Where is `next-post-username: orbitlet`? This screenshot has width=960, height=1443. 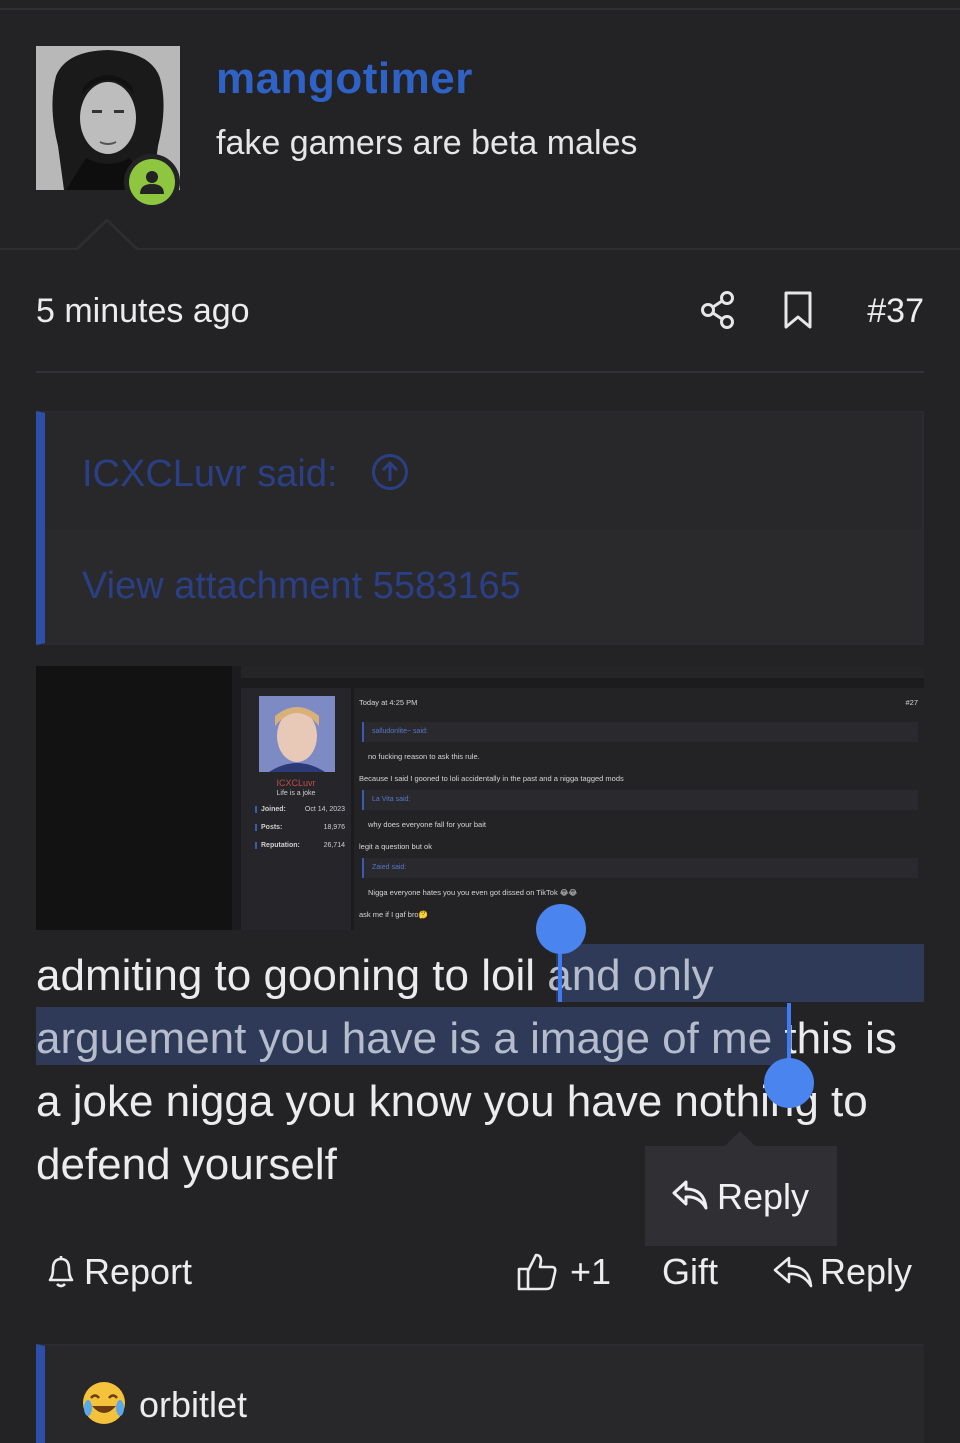
next-post-username: orbitlet is located at coordinates (193, 1405).